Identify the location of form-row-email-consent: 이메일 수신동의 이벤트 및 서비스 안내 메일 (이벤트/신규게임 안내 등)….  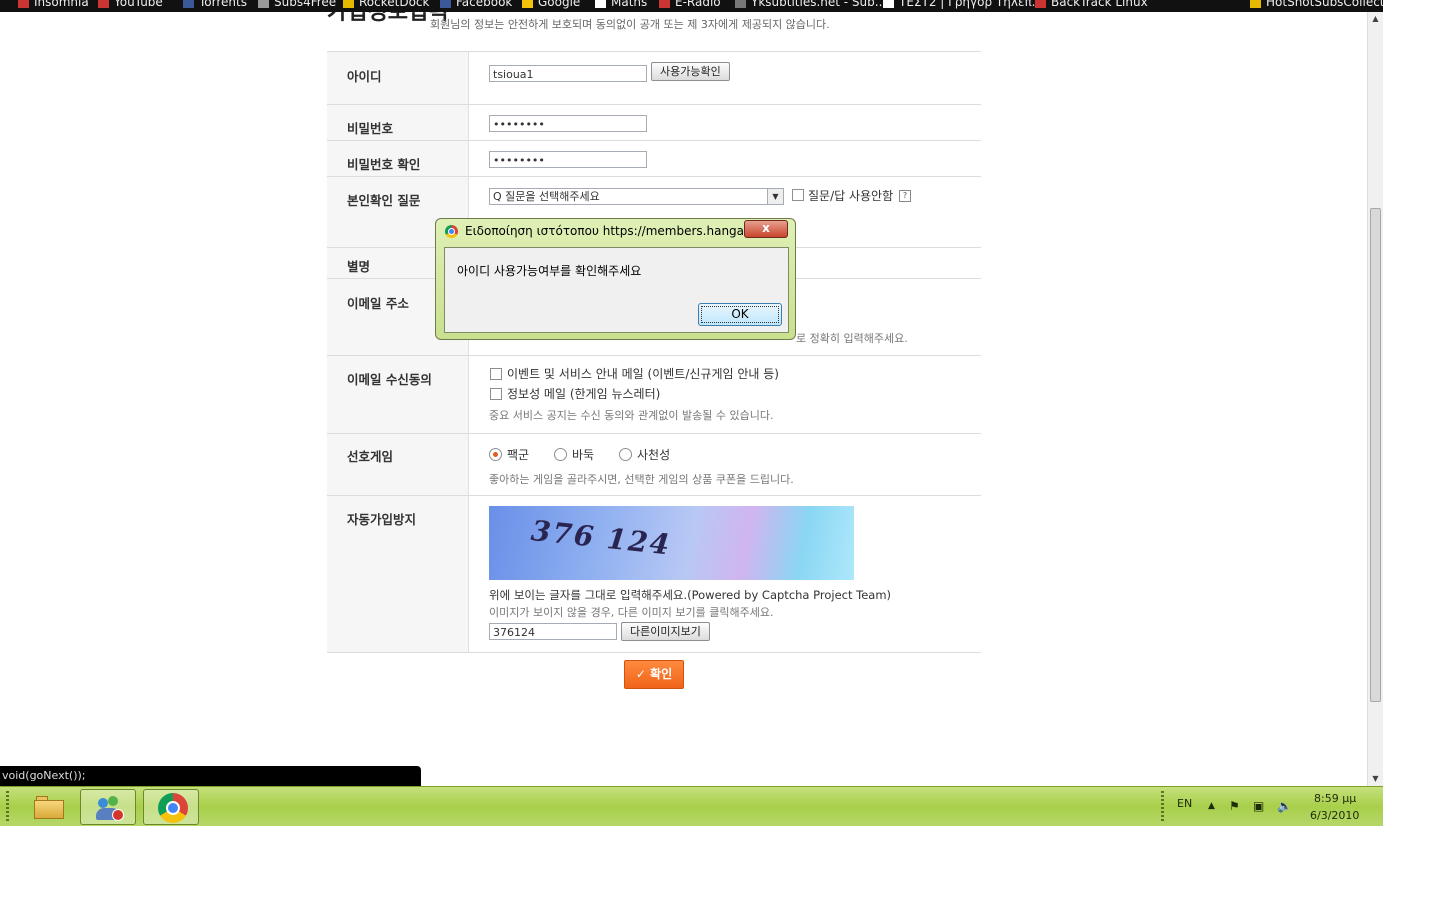
(654, 394).